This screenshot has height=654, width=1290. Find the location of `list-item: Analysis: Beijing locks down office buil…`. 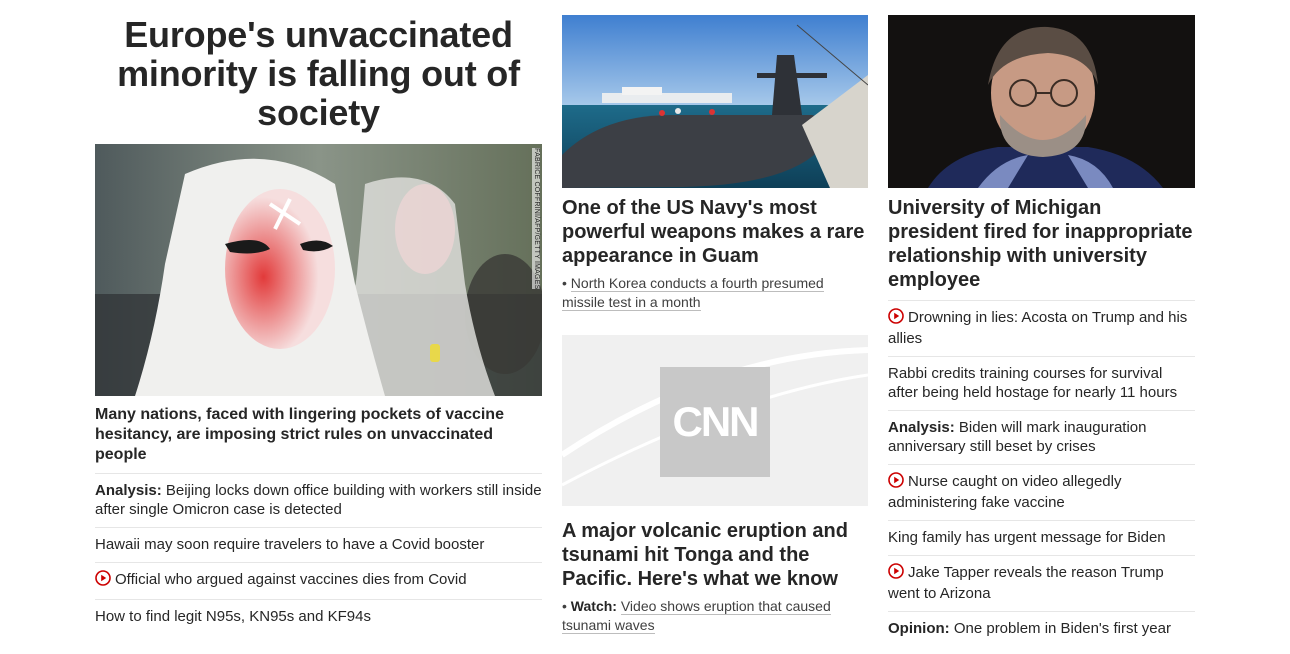

list-item: Analysis: Beijing locks down office buil… is located at coordinates (318, 501).